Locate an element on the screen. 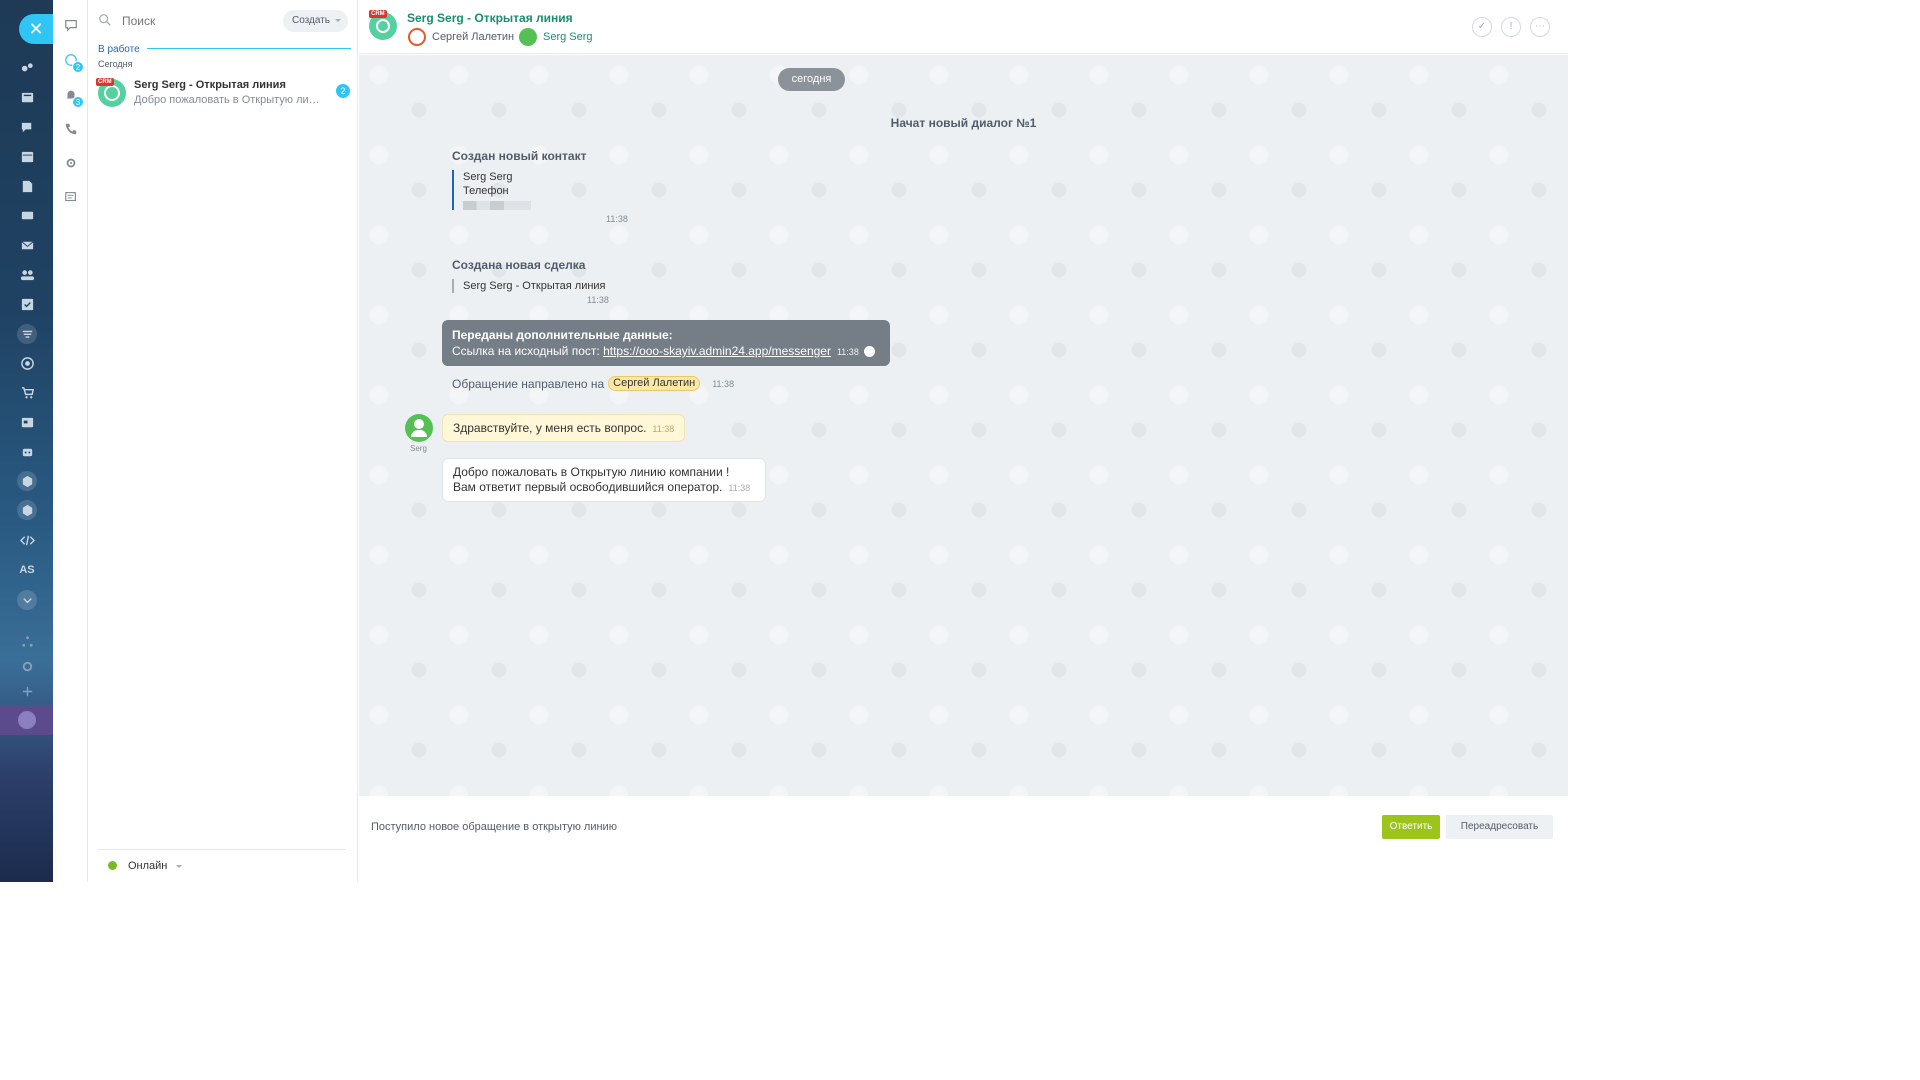 Image resolution: width=1920 pixels, height=1080 pixels. market-icon is located at coordinates (27, 510).